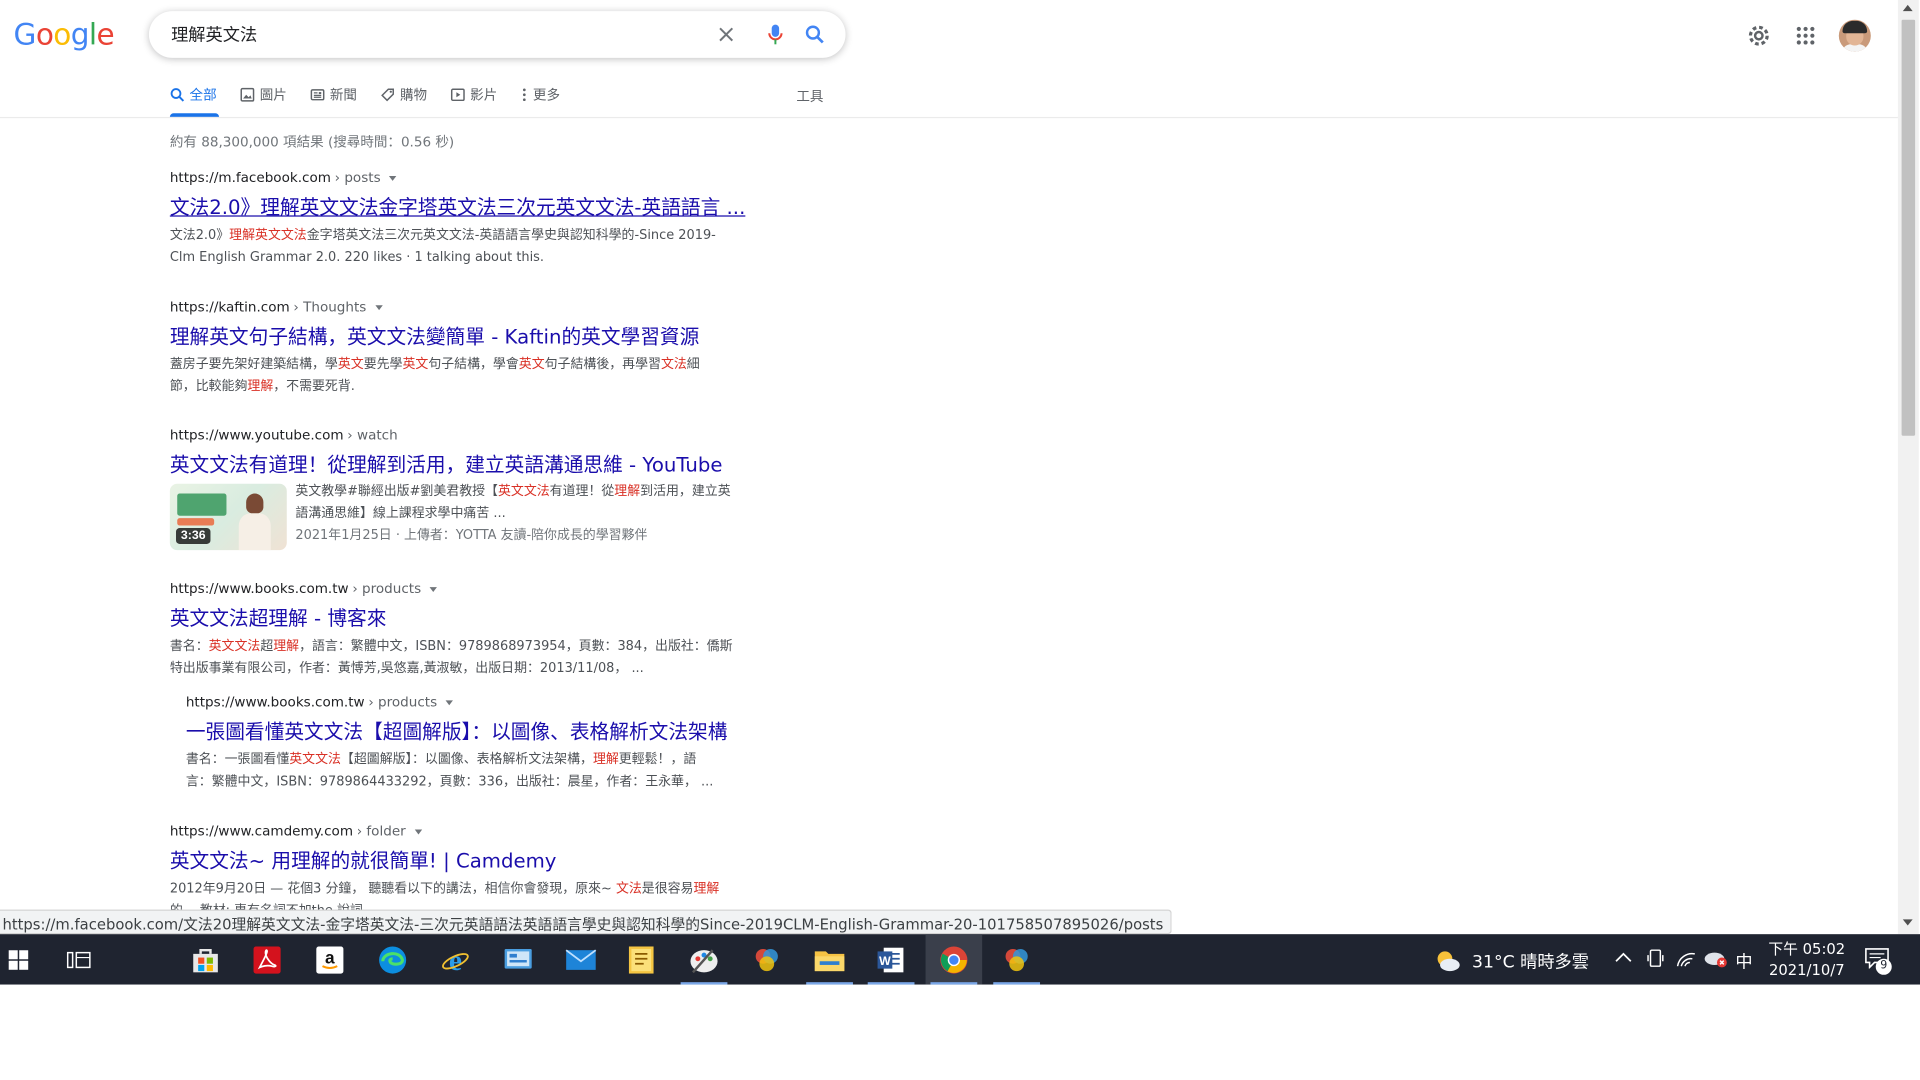 This screenshot has width=1920, height=1080. I want to click on tab-more: 更多, so click(540, 95).